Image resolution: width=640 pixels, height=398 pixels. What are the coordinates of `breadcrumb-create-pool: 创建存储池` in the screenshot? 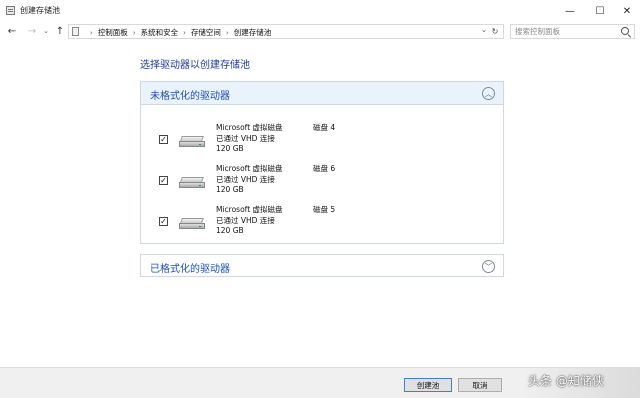 It's located at (253, 32).